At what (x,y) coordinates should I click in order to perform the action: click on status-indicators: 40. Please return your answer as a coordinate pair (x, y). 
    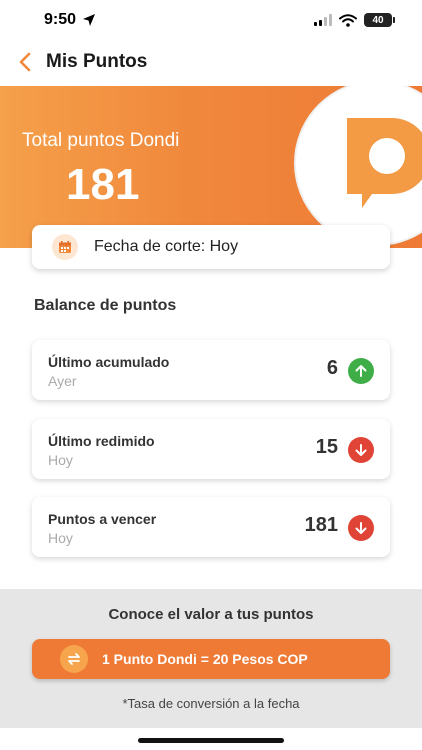
    Looking at the image, I should click on (354, 20).